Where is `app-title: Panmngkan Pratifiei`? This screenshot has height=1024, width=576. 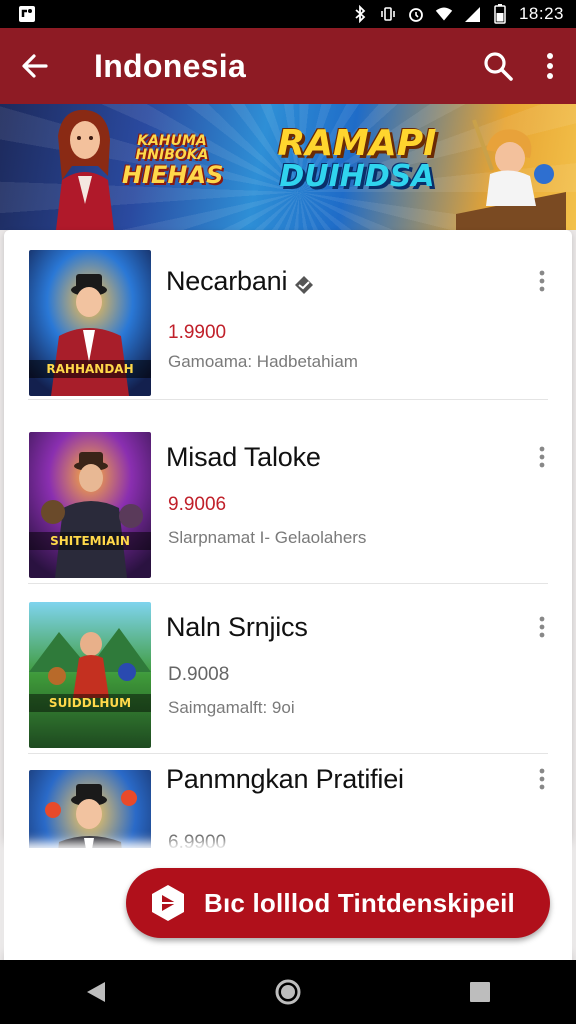
app-title: Panmngkan Pratifiei is located at coordinates (285, 779).